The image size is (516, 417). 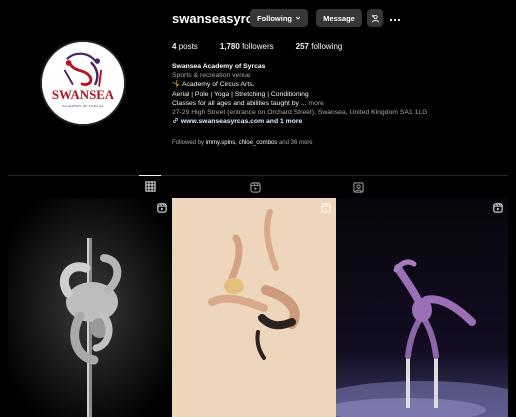 I want to click on profile-stats: 4 posts 1,780 followers 257 following, so click(x=268, y=46).